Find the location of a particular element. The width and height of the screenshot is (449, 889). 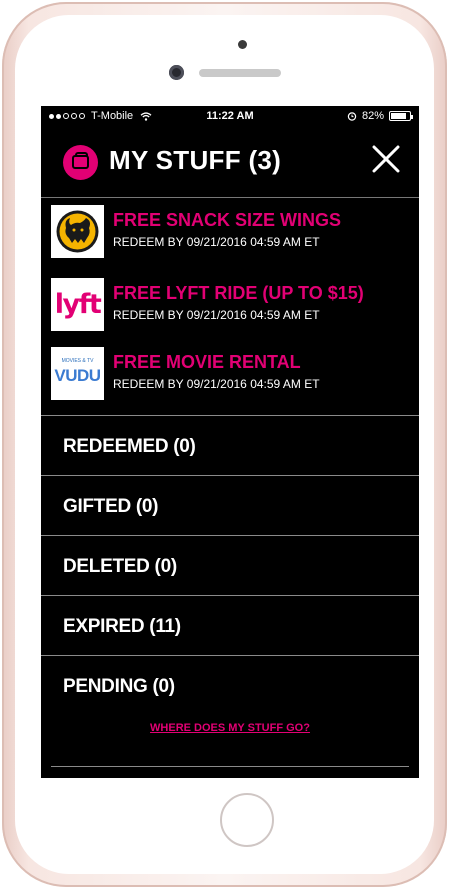

help-link: WHERE DOES MY STUFF GO? is located at coordinates (230, 728).